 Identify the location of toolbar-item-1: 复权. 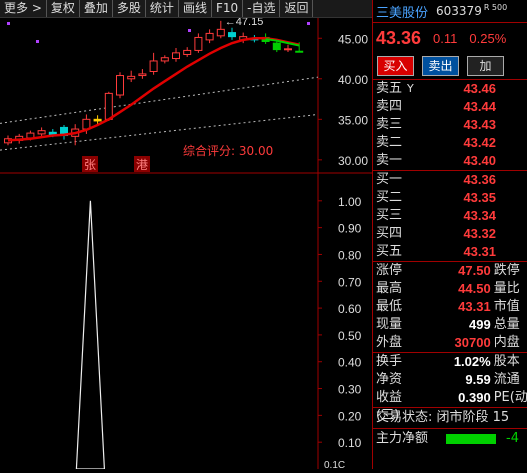
(63, 8).